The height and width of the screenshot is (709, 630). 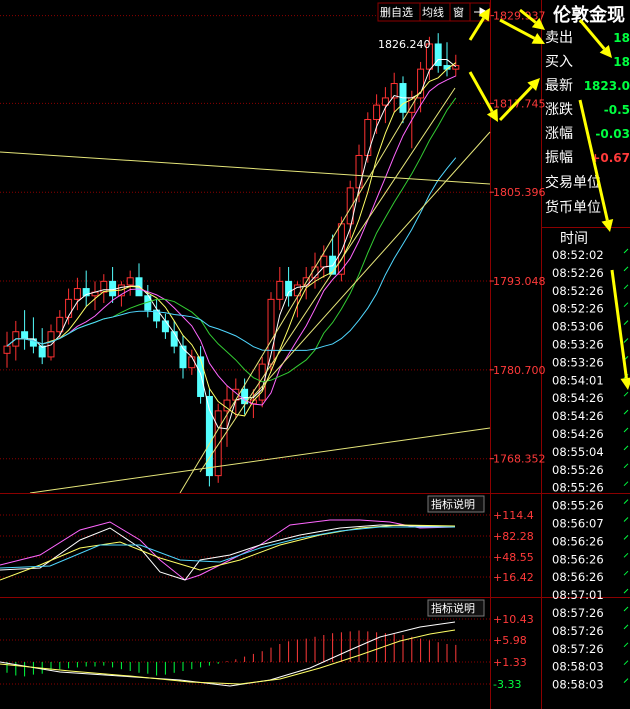 I want to click on quote-value: 1823.0, so click(x=607, y=86).